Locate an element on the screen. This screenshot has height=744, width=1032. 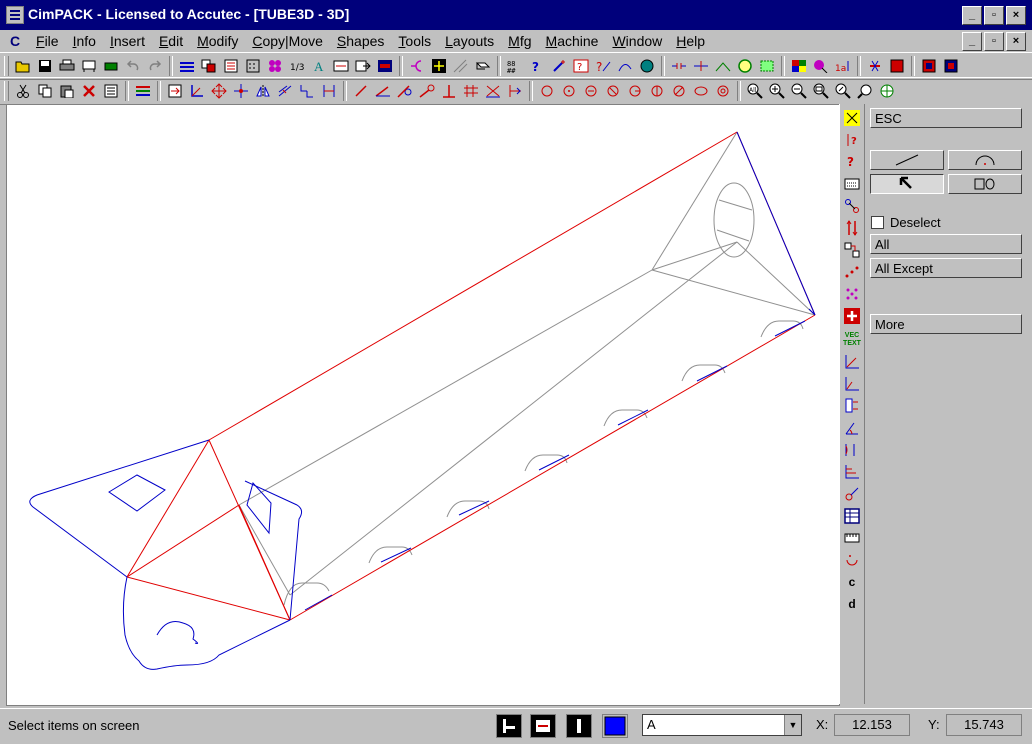
select-all-button: All is located at coordinates (946, 244).